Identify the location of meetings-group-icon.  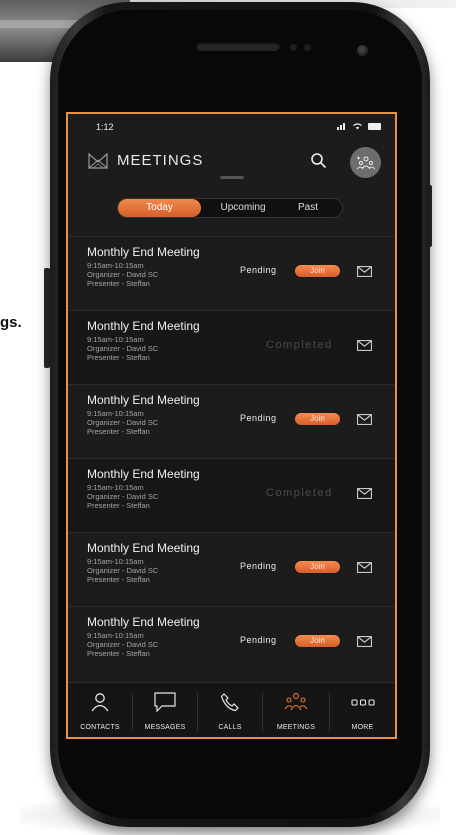
(296, 702).